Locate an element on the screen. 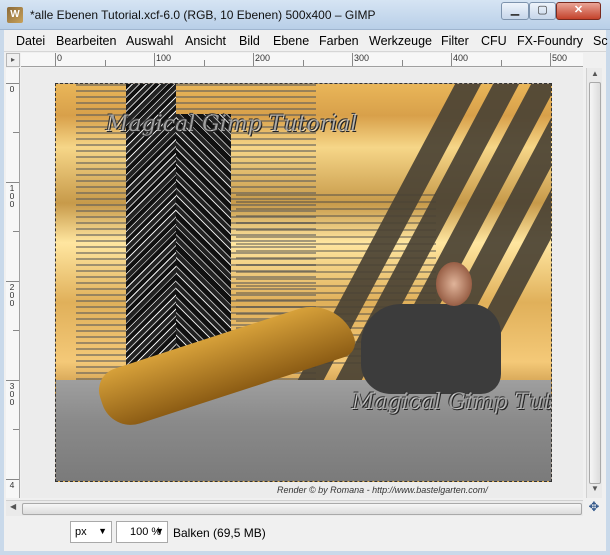  close-button: ✕ is located at coordinates (578, 11).